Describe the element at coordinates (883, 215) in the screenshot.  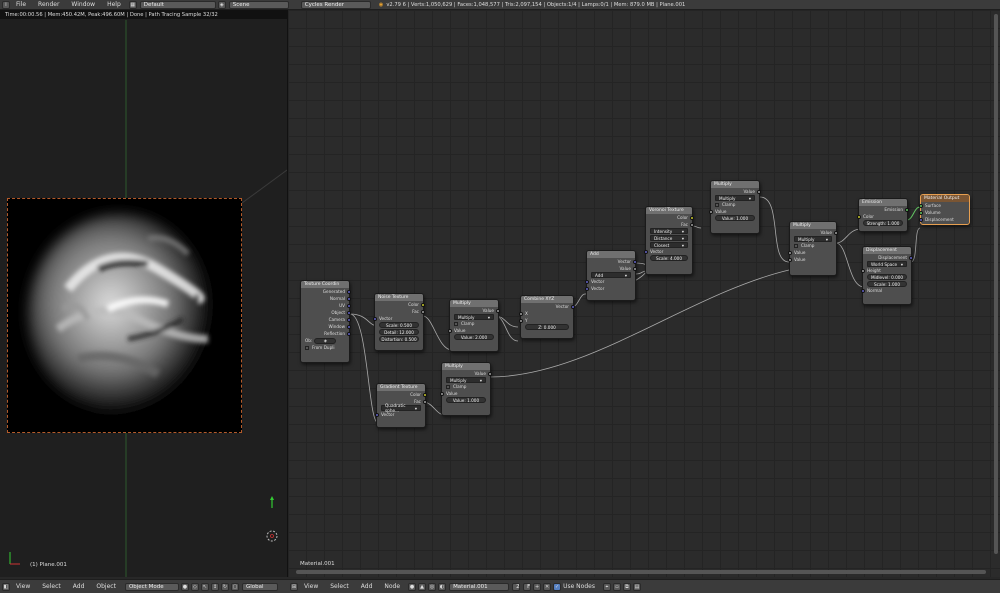
I see `node-emission: Emission Emission Color Strength: 1.000` at that location.